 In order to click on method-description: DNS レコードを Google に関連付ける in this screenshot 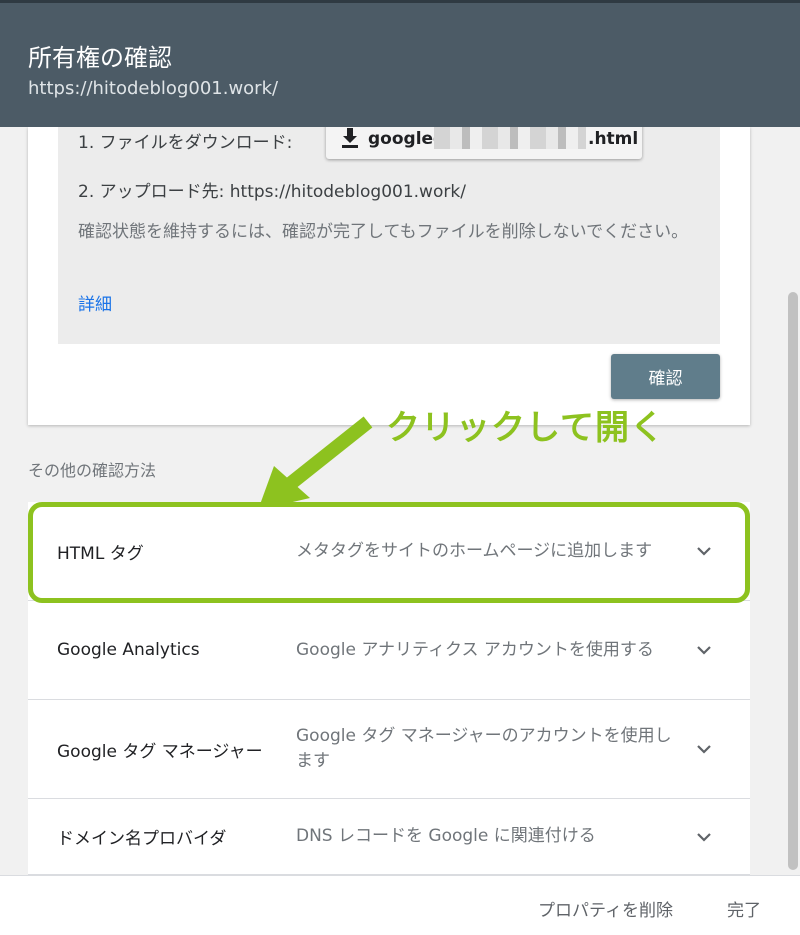, I will do `click(446, 836)`.